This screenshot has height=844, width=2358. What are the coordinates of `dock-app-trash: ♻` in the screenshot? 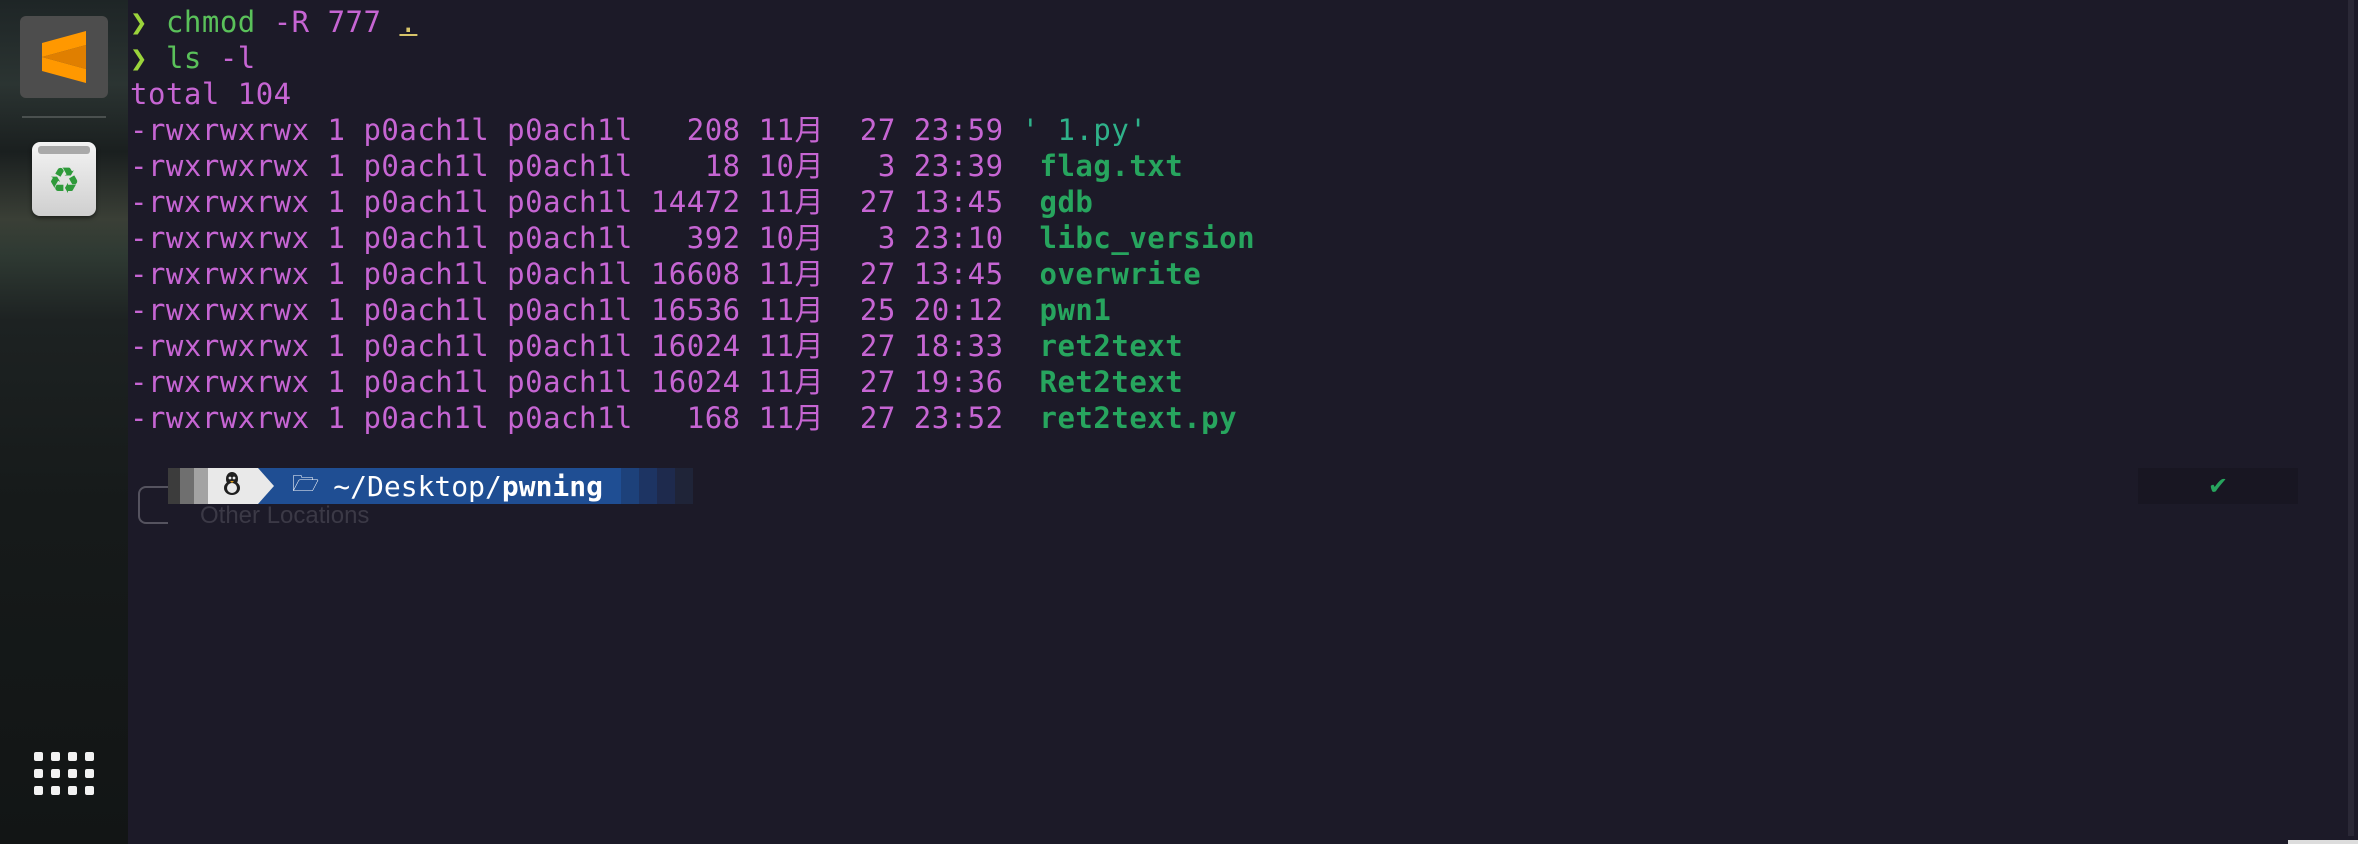 It's located at (64, 179).